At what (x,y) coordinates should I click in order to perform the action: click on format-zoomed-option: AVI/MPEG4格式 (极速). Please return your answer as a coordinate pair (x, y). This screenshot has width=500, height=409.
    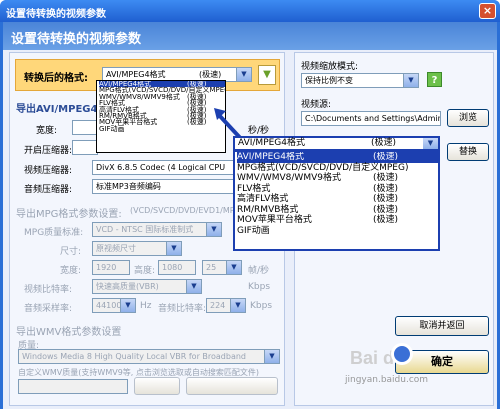
    Looking at the image, I should click on (337, 157).